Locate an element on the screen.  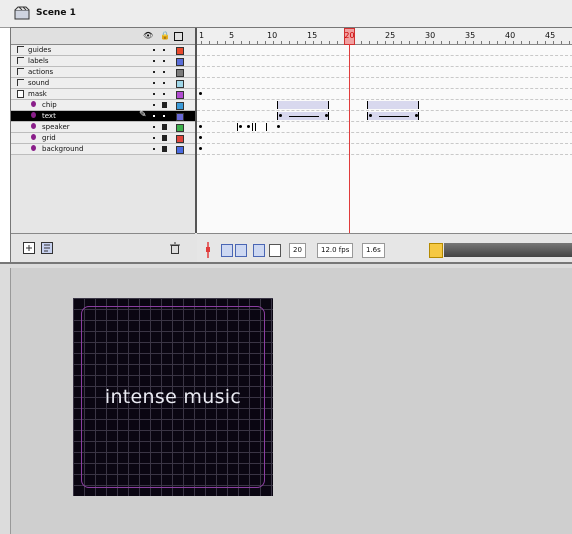
frame-row-text is located at coordinates (384, 116).